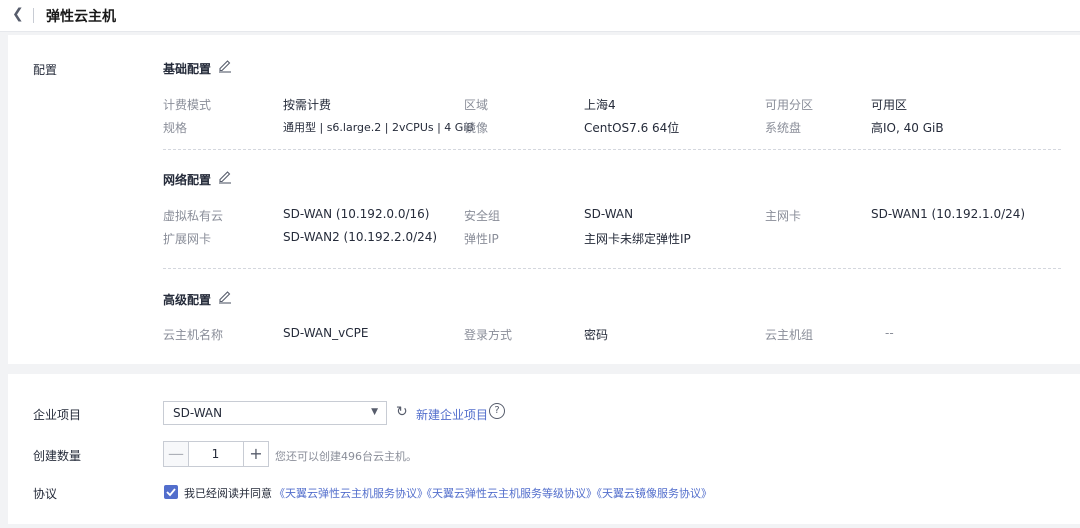 Image resolution: width=1080 pixels, height=528 pixels. What do you see at coordinates (907, 128) in the screenshot?
I see `disk-value: 高IO, 40 GiB` at bounding box center [907, 128].